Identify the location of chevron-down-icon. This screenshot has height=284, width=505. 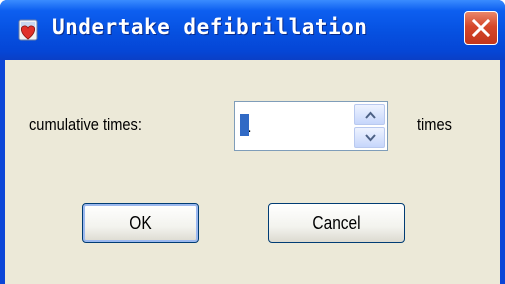
(370, 138).